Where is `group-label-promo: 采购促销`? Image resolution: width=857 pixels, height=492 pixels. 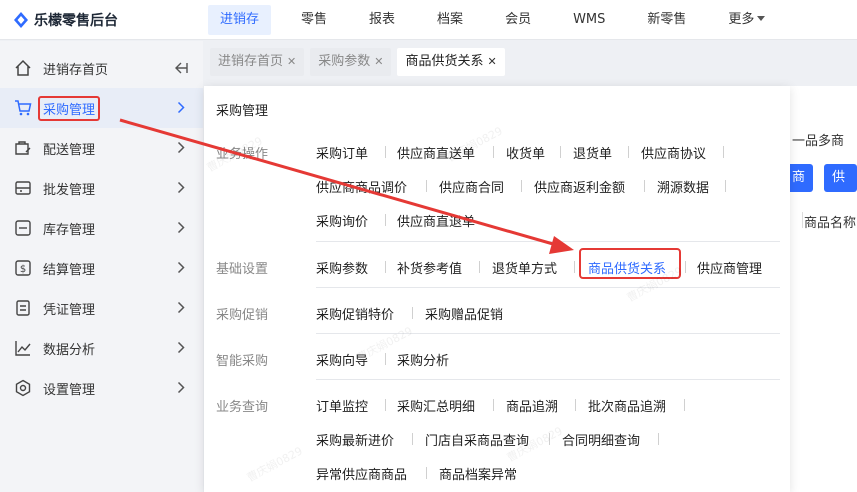 group-label-promo: 采购促销 is located at coordinates (242, 315).